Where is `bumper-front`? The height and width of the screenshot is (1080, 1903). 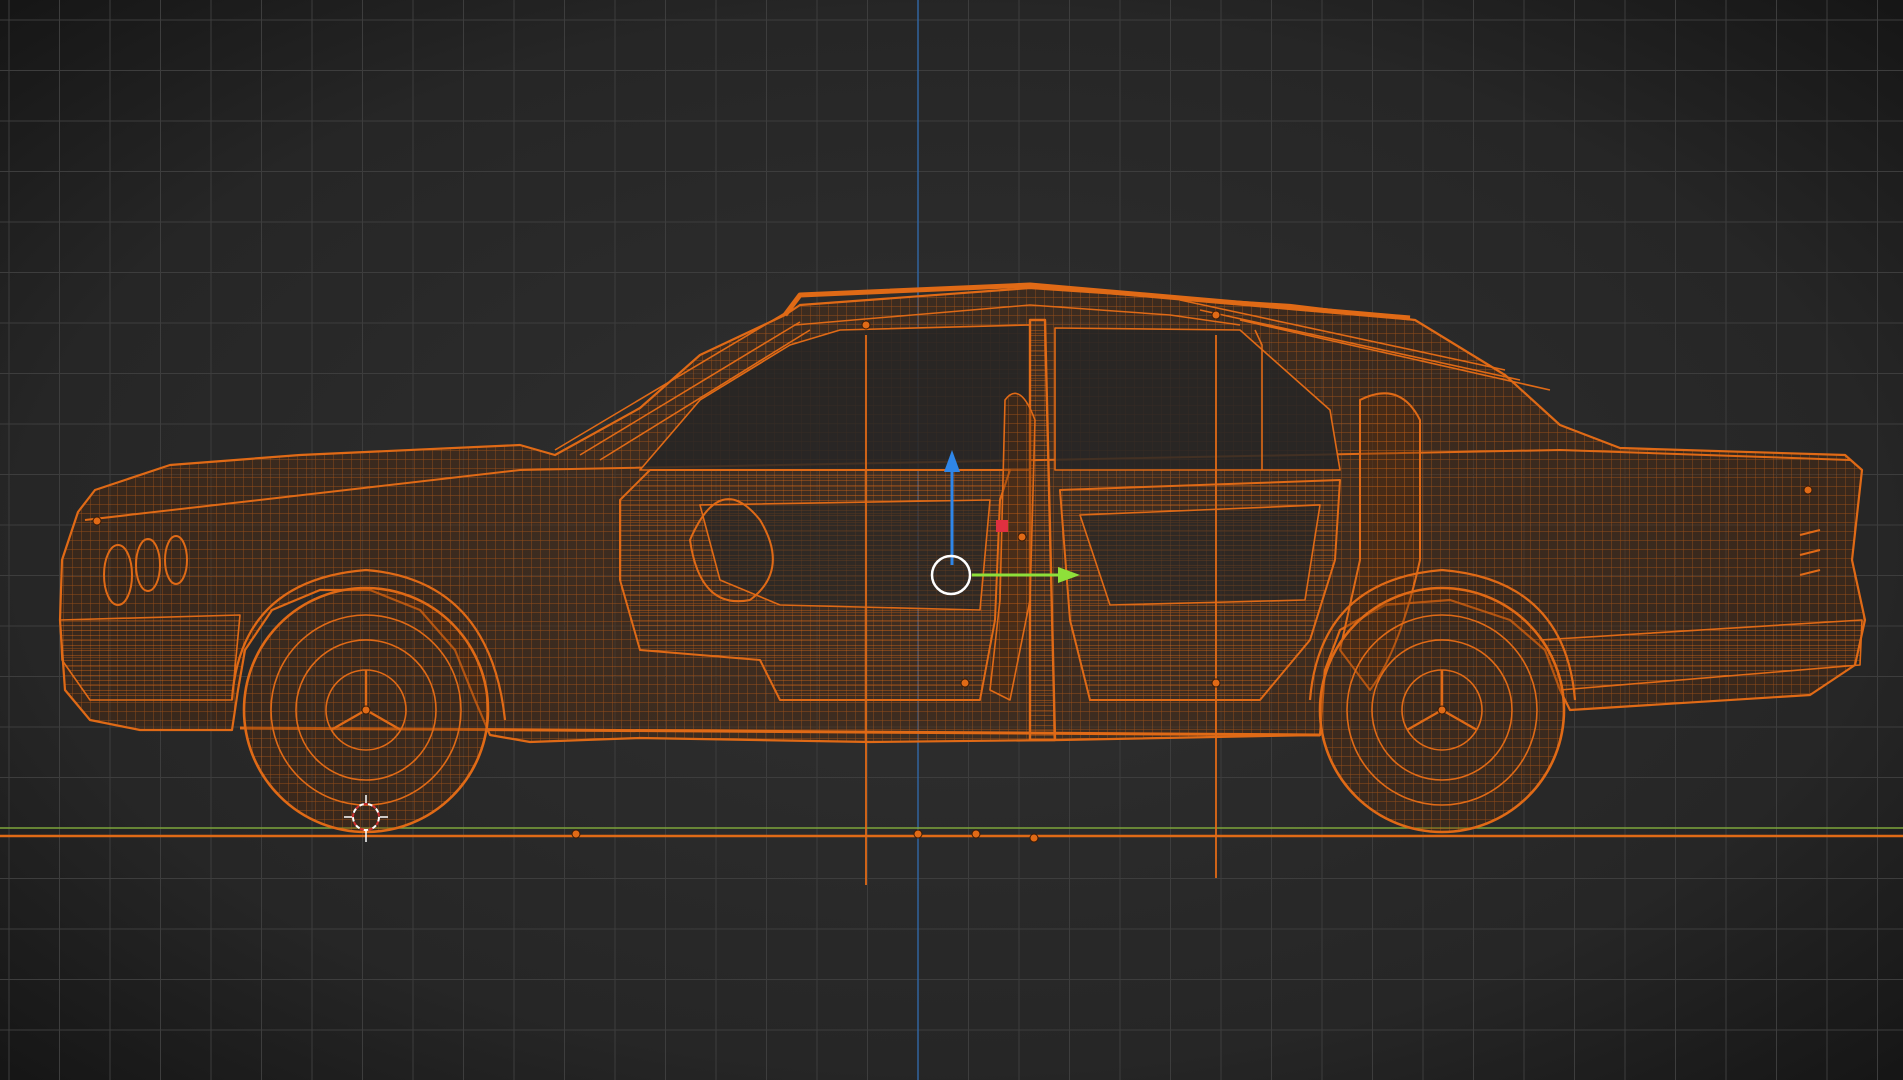 bumper-front is located at coordinates (150, 657).